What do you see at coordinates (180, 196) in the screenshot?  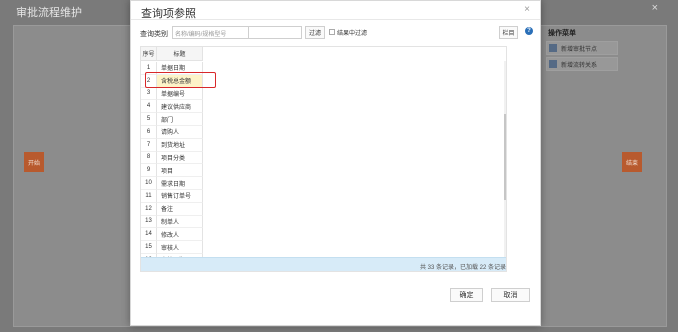 I see `row-title: 销售订单号` at bounding box center [180, 196].